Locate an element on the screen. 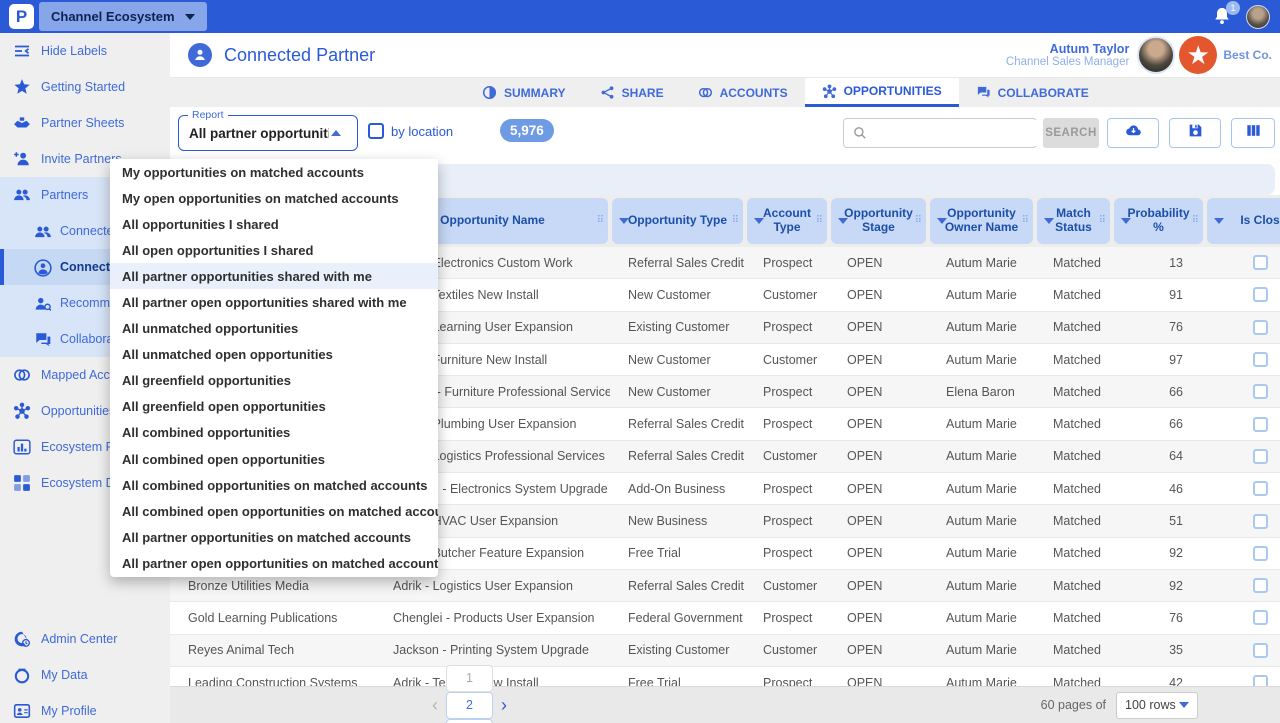  tab-share: SHARE is located at coordinates (632, 92).